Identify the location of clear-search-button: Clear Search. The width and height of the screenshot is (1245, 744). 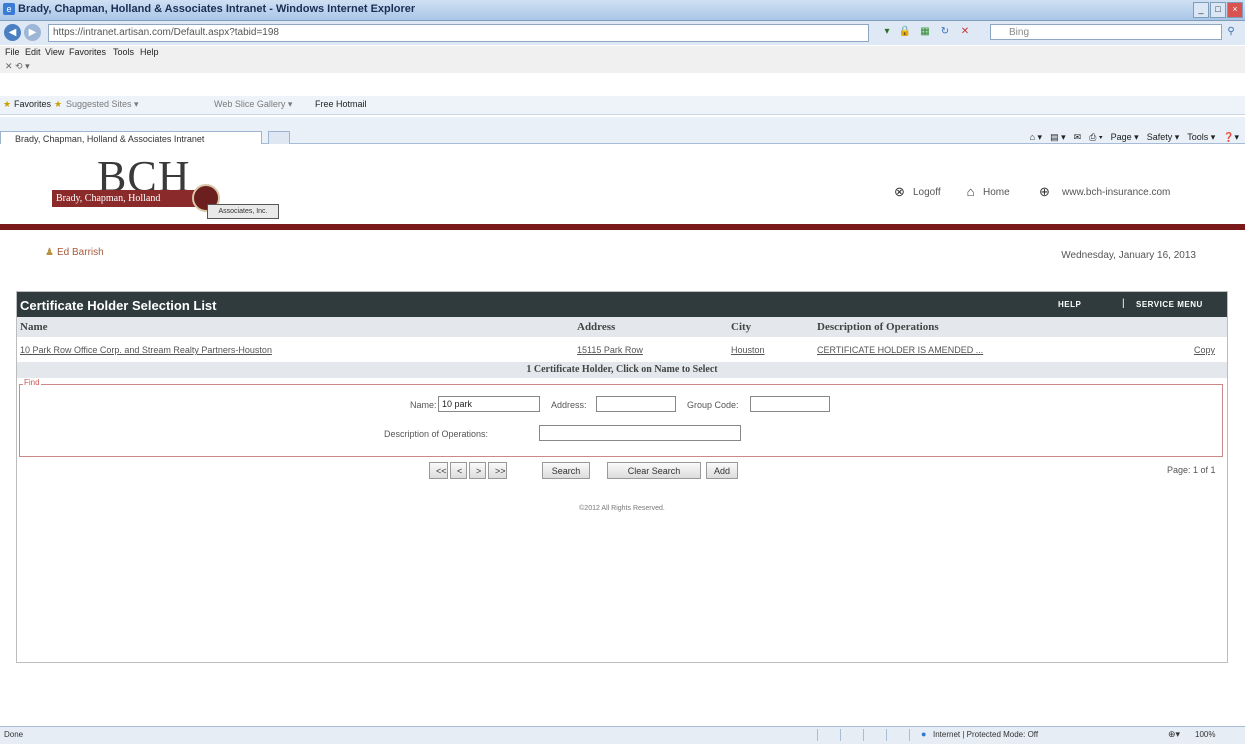
(654, 470).